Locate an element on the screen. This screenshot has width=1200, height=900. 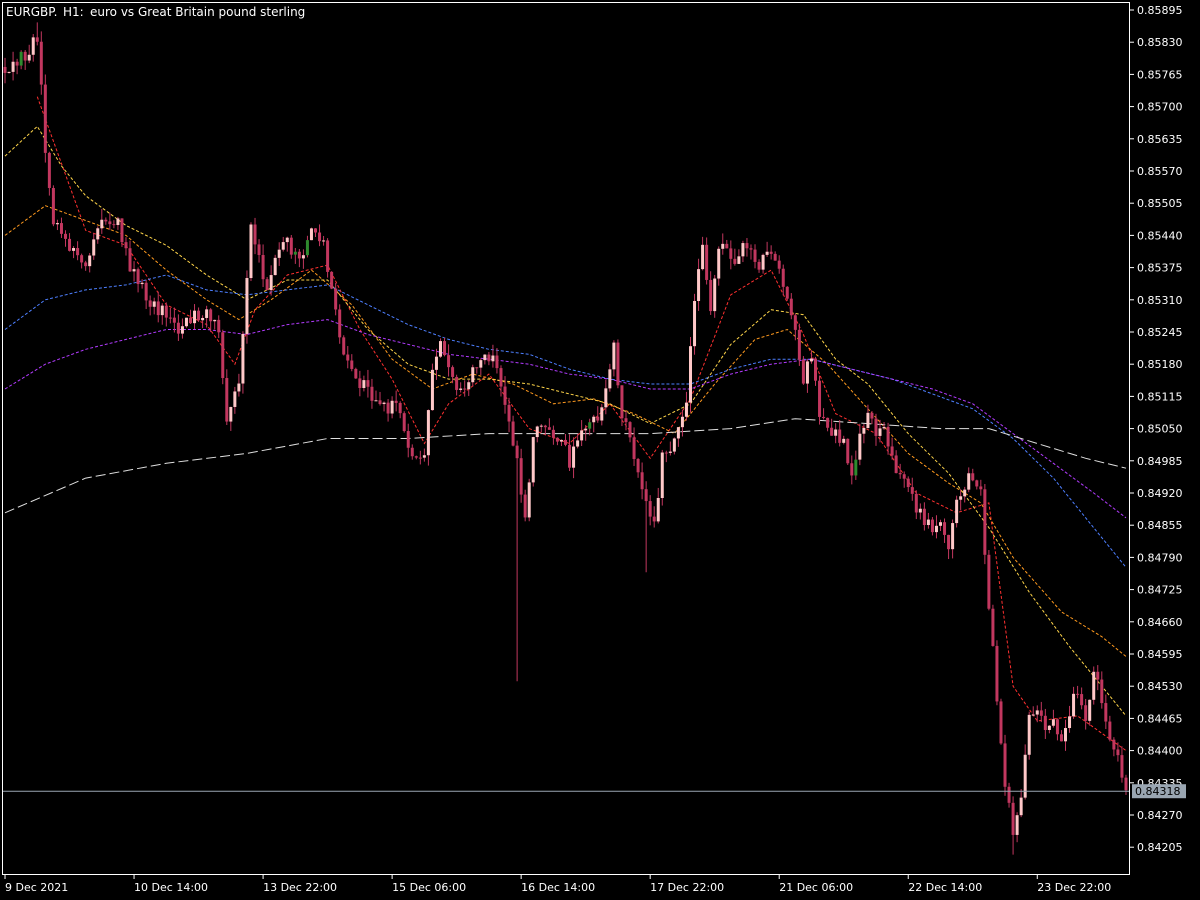
x-tick-label: 9 Dec 2021 is located at coordinates (36, 887).